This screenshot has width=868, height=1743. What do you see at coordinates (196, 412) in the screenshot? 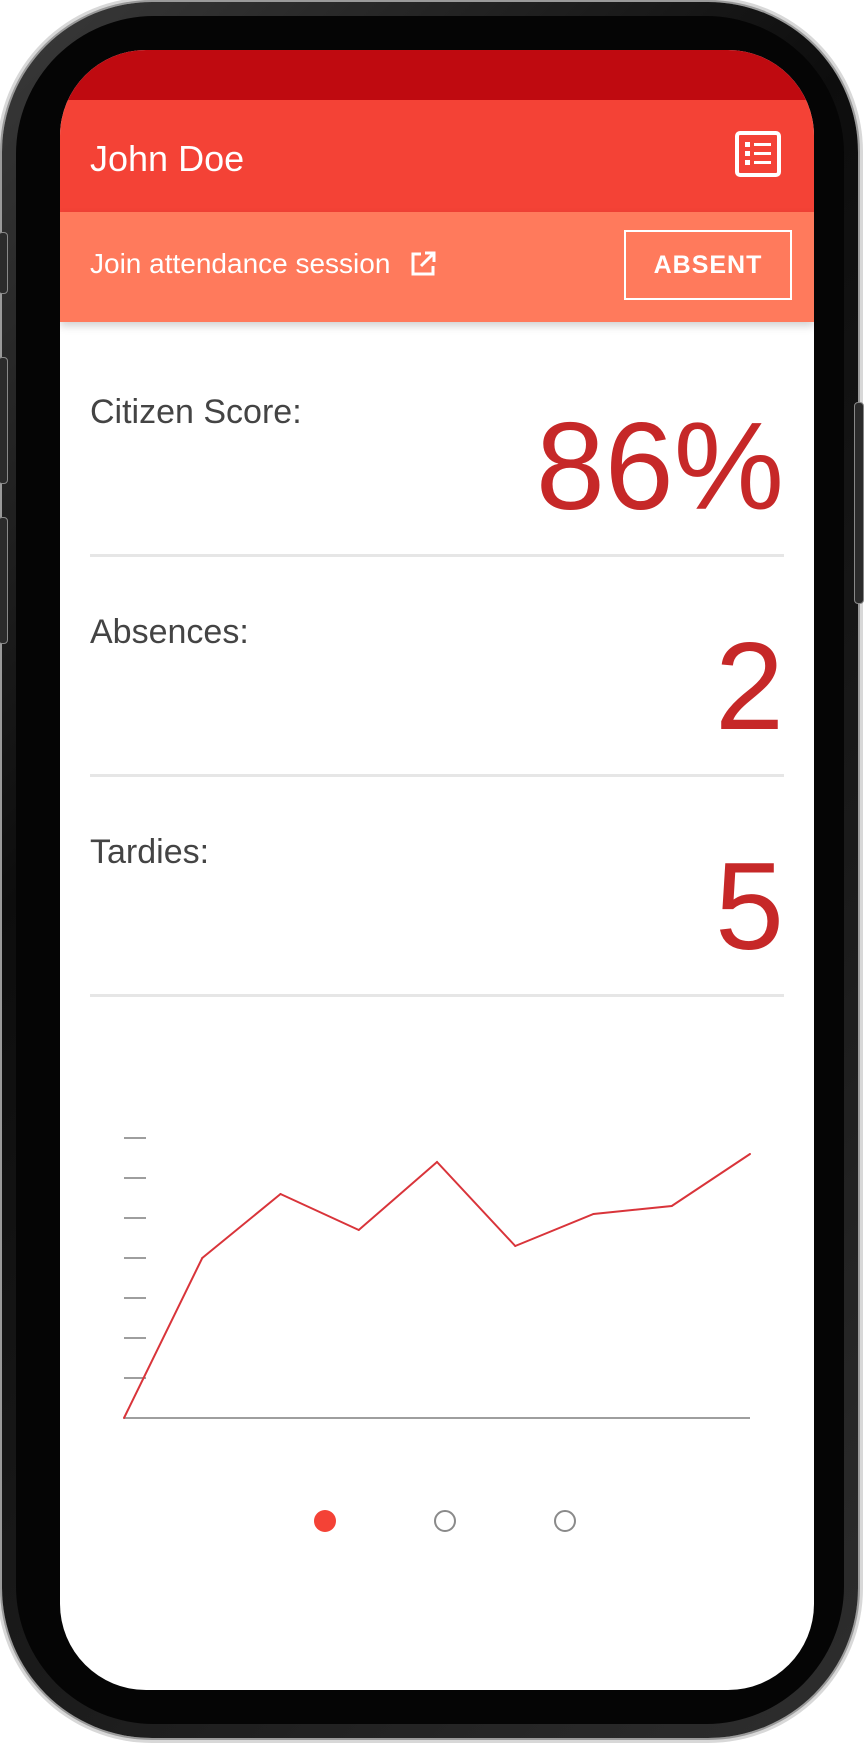
I see `citizen-score-label: Citizen Score:` at bounding box center [196, 412].